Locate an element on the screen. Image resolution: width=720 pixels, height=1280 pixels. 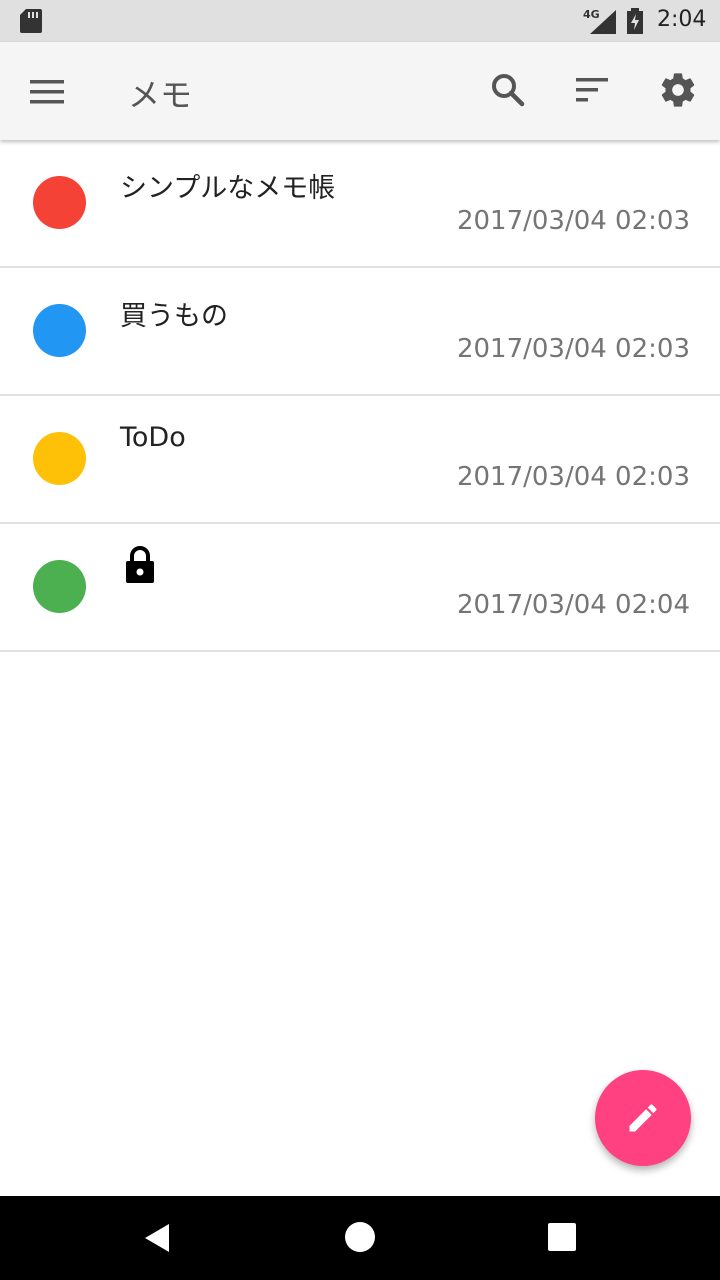
settings-gear-icon is located at coordinates (678, 90).